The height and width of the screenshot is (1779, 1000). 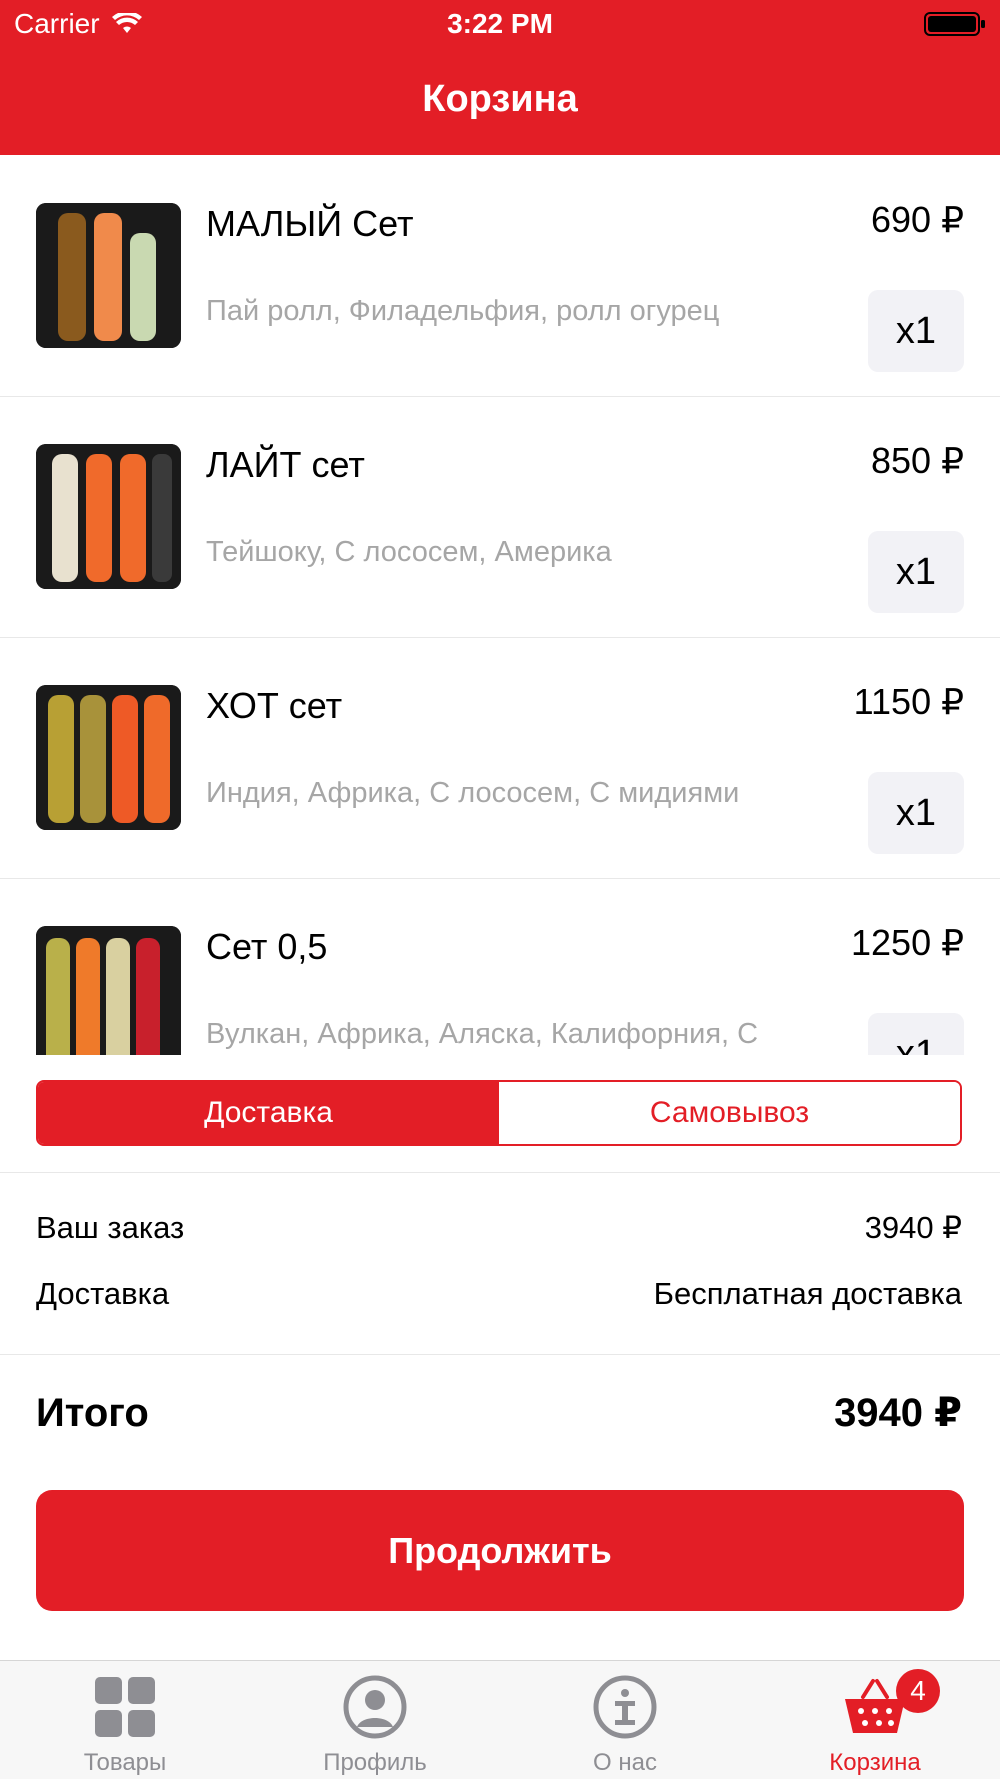 I want to click on item-name: Сет 0,5, so click(x=267, y=946).